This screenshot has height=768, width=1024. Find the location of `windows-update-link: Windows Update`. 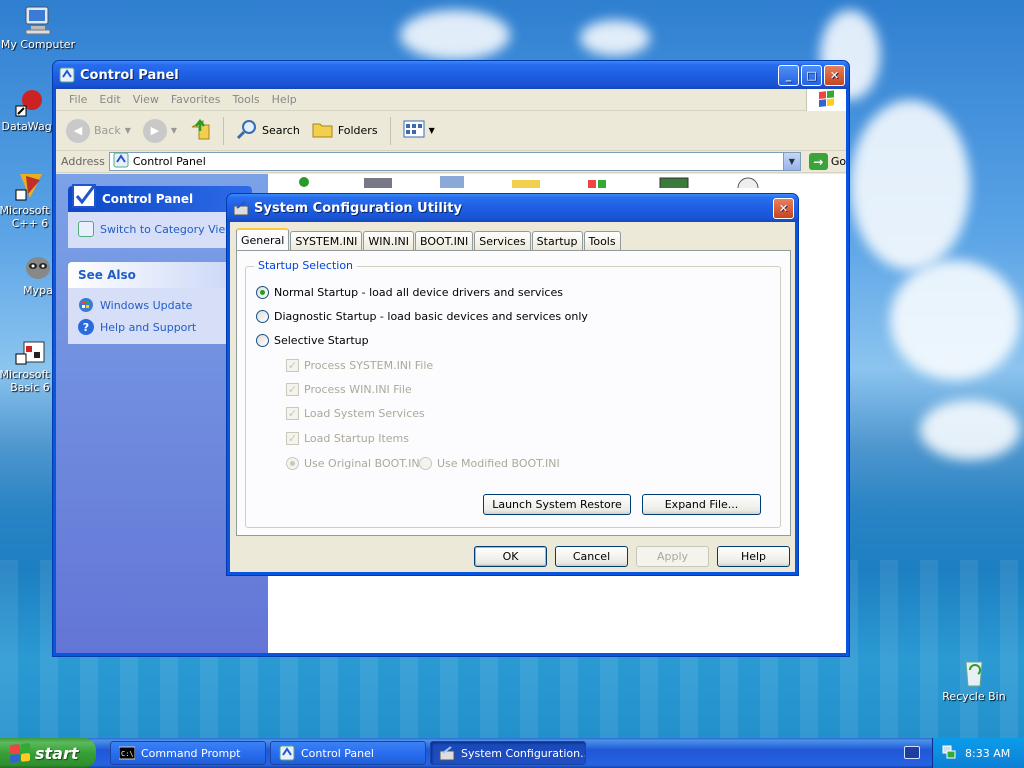

windows-update-link: Windows Update is located at coordinates (160, 305).